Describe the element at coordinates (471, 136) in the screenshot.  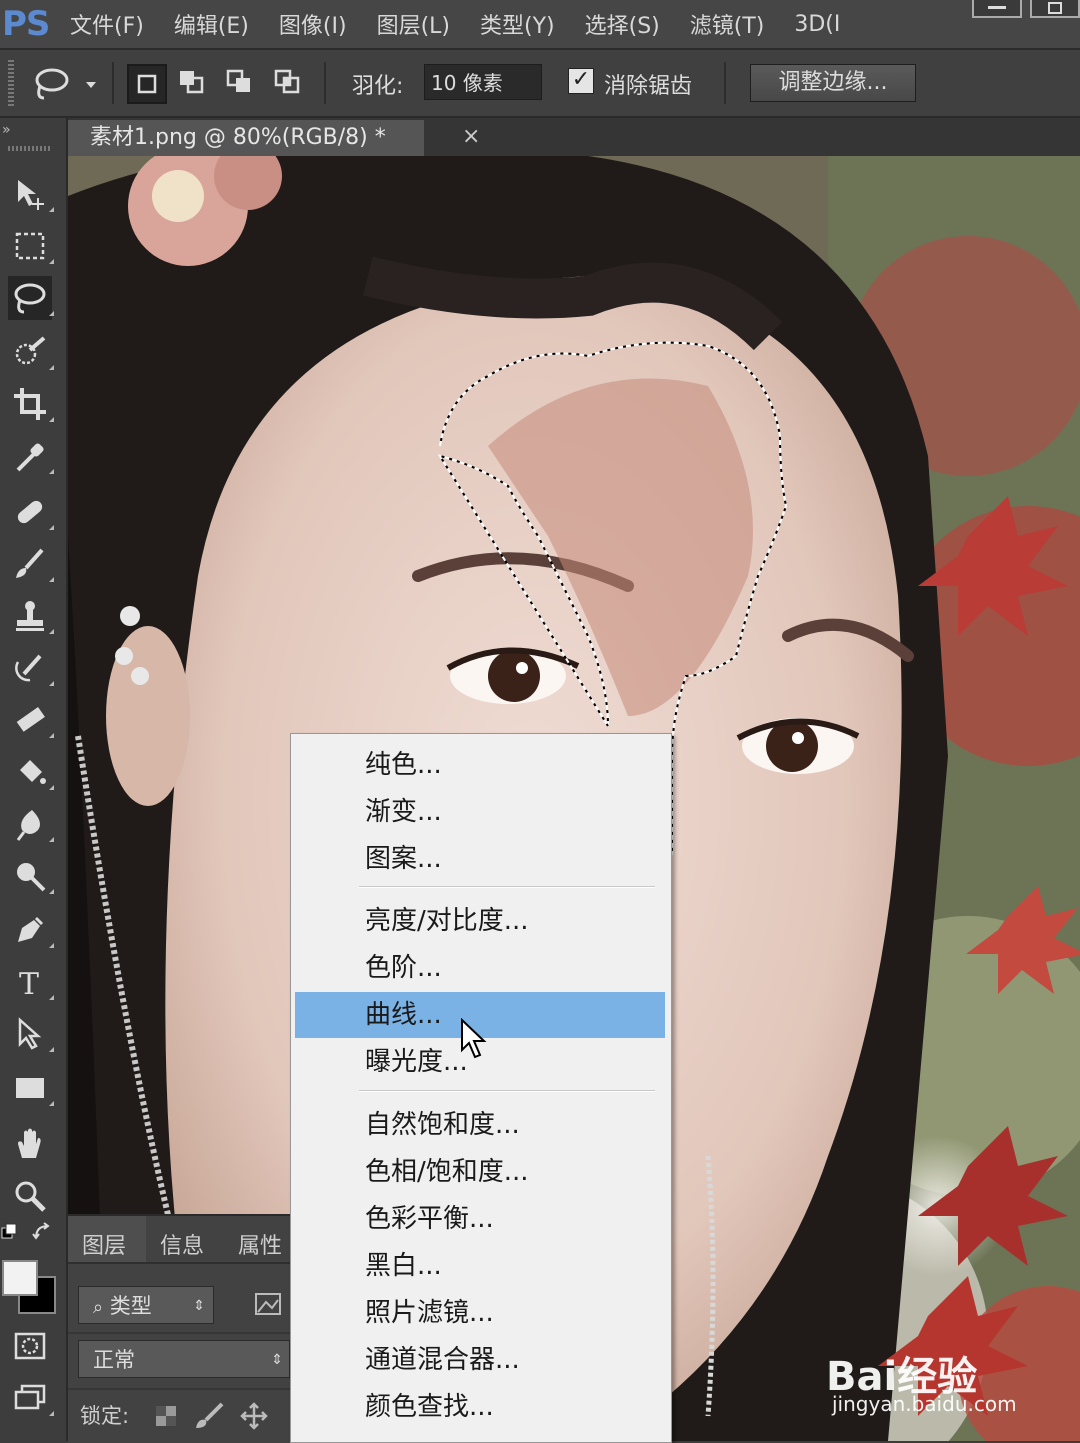
I see `close-tab-icon: ×` at that location.